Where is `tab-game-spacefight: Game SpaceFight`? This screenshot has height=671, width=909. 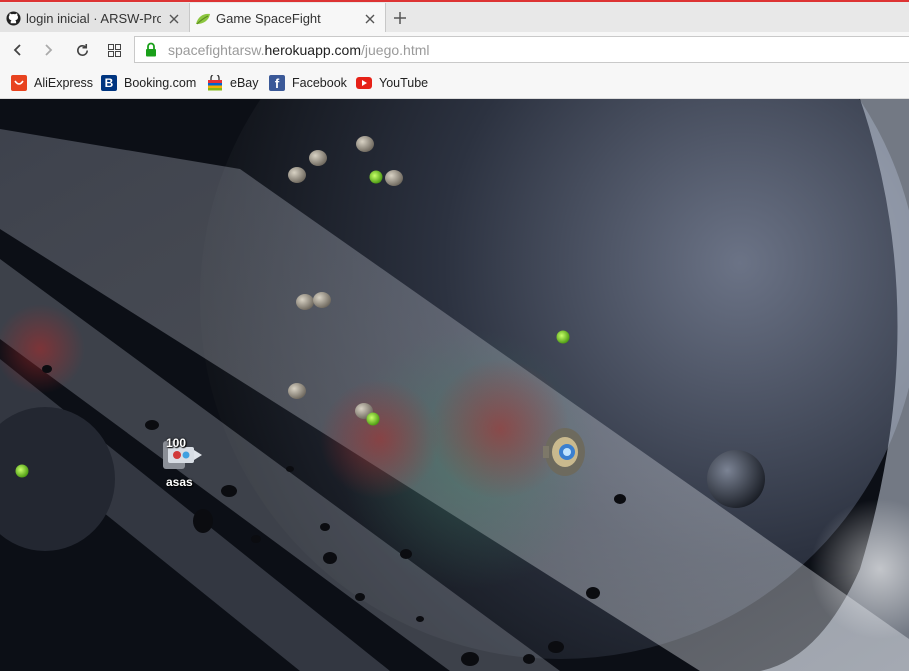
tab-game-spacefight: Game SpaceFight is located at coordinates (288, 18).